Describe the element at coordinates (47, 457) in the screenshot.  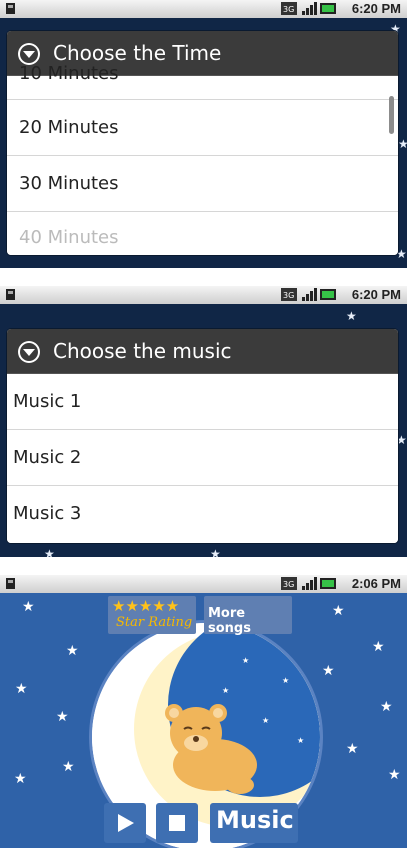
I see `list-item-label: Music 2` at that location.